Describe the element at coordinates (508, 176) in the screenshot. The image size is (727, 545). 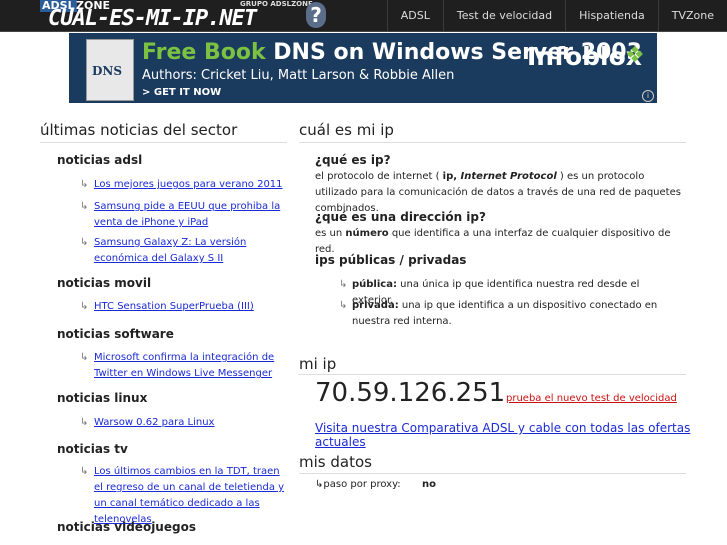
I see `answer-ip-italic: Internet Protocol` at that location.